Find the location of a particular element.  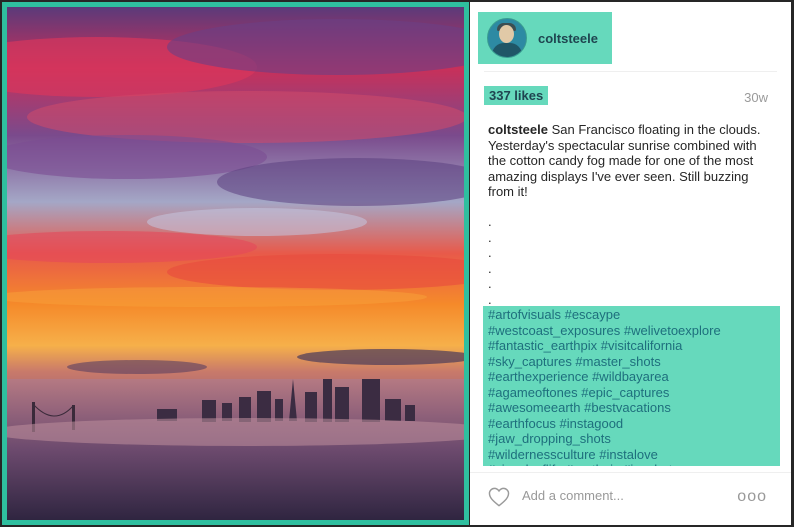

caption-username: coltsteele is located at coordinates (518, 129).